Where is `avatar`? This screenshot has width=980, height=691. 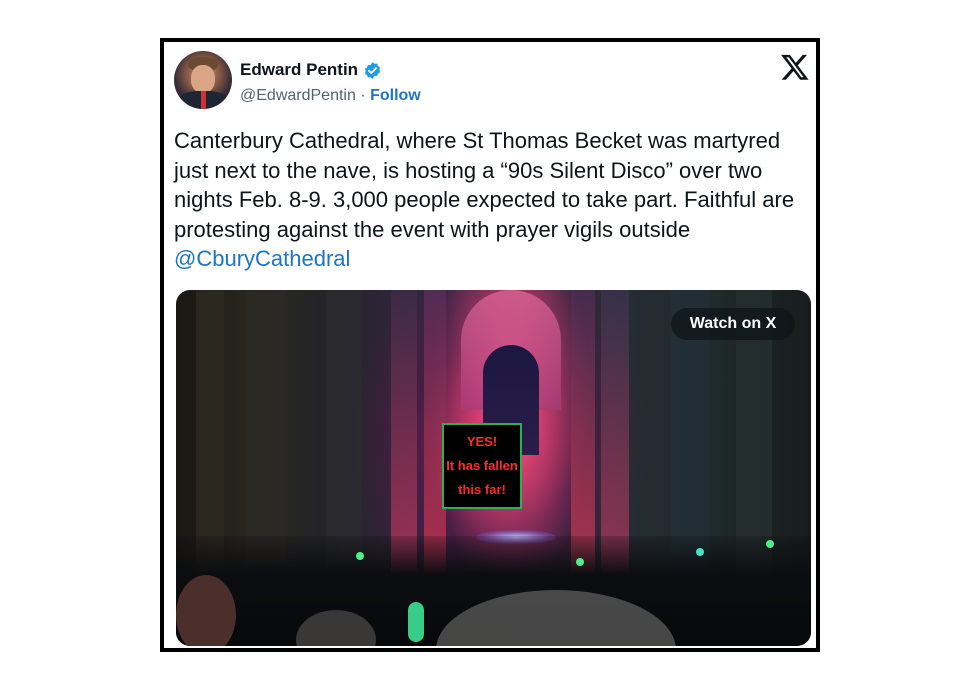 avatar is located at coordinates (203, 80).